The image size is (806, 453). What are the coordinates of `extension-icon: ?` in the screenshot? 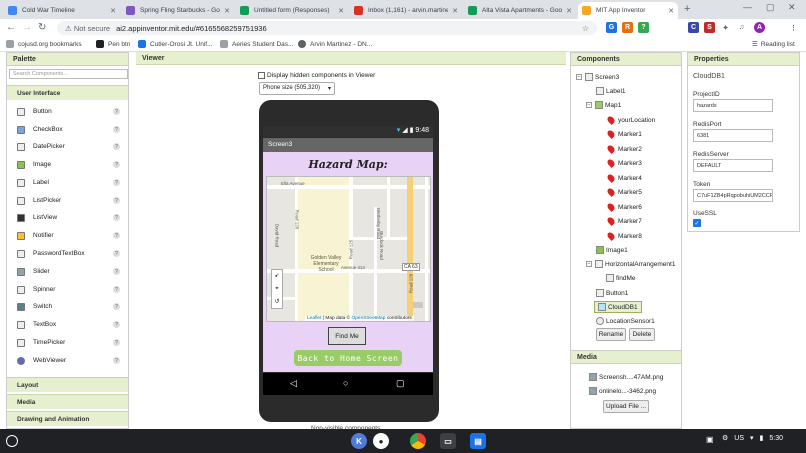 It's located at (643, 27).